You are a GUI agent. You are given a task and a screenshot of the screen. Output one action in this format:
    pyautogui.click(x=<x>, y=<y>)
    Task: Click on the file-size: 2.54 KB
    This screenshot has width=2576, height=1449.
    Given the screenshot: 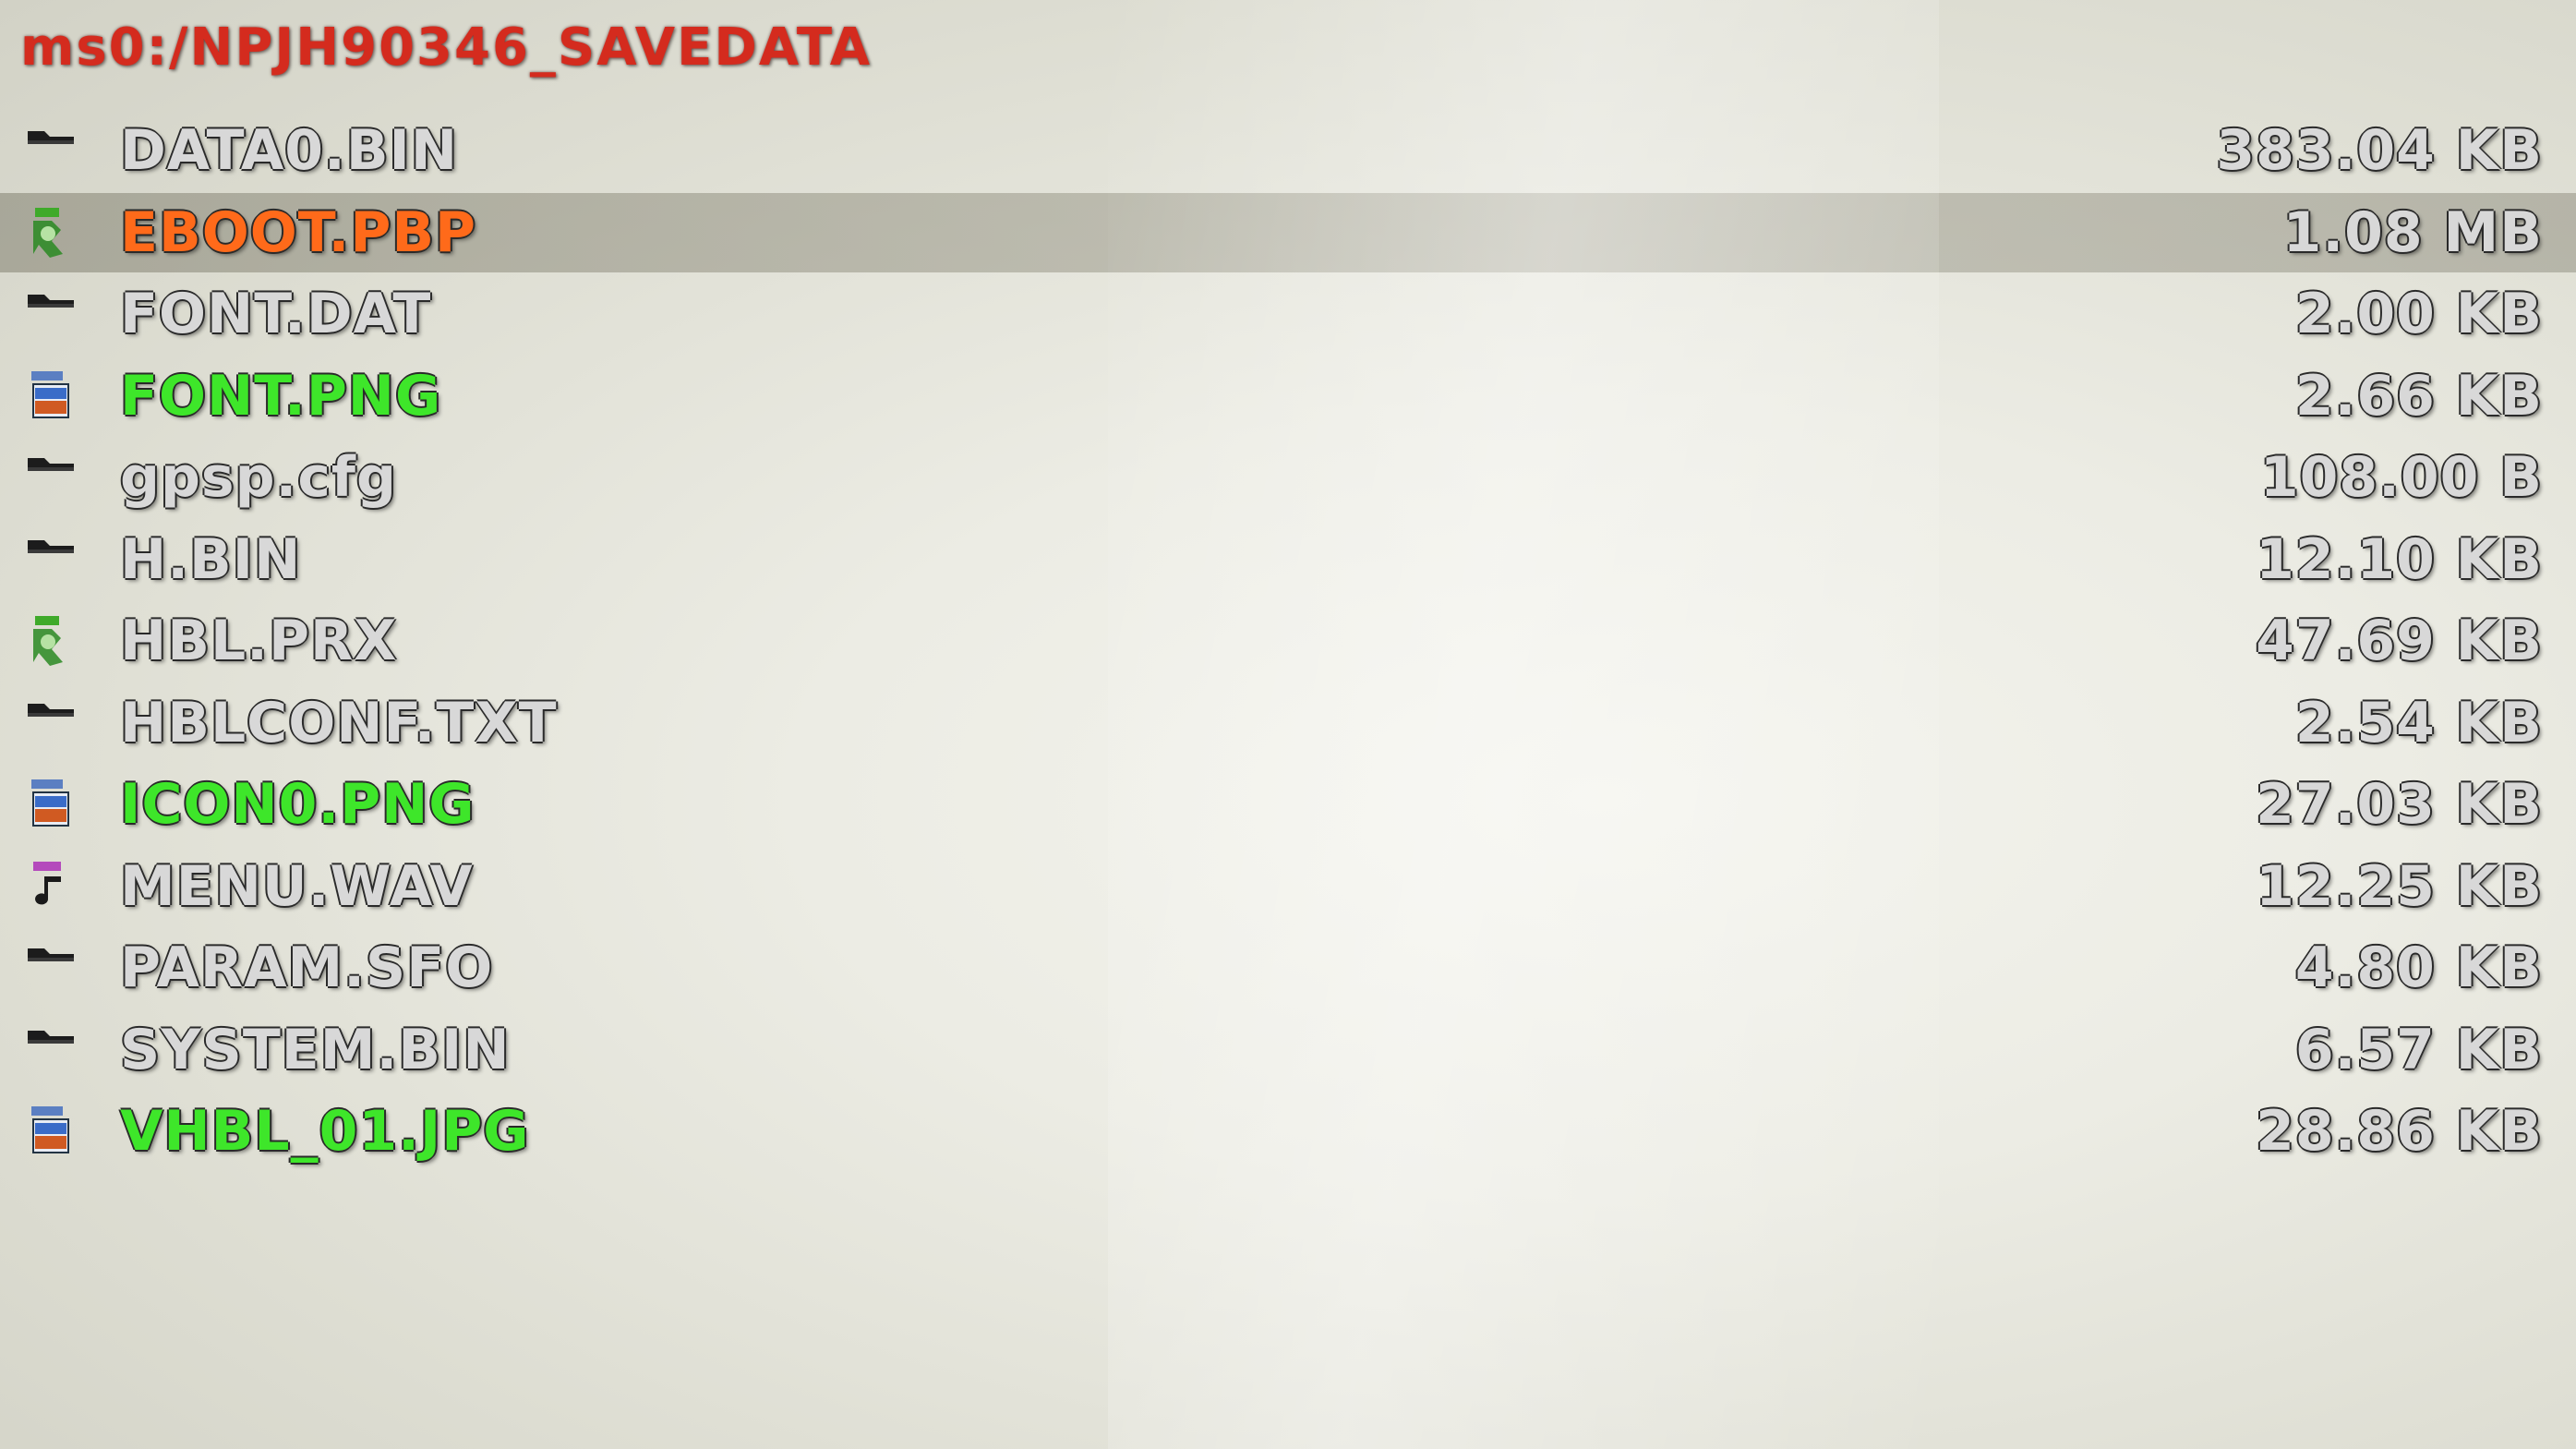 What is the action you would take?
    pyautogui.click(x=2418, y=723)
    